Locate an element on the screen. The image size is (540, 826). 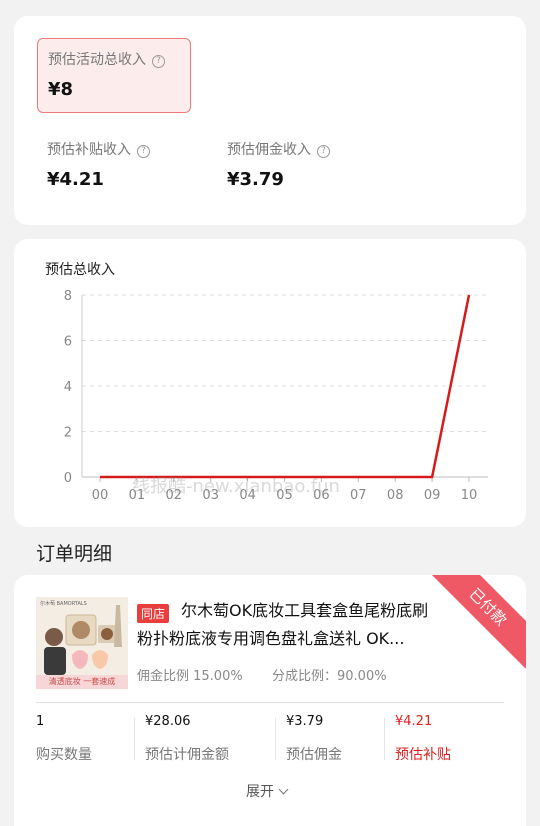
x-tick-label: 00 is located at coordinates (100, 495).